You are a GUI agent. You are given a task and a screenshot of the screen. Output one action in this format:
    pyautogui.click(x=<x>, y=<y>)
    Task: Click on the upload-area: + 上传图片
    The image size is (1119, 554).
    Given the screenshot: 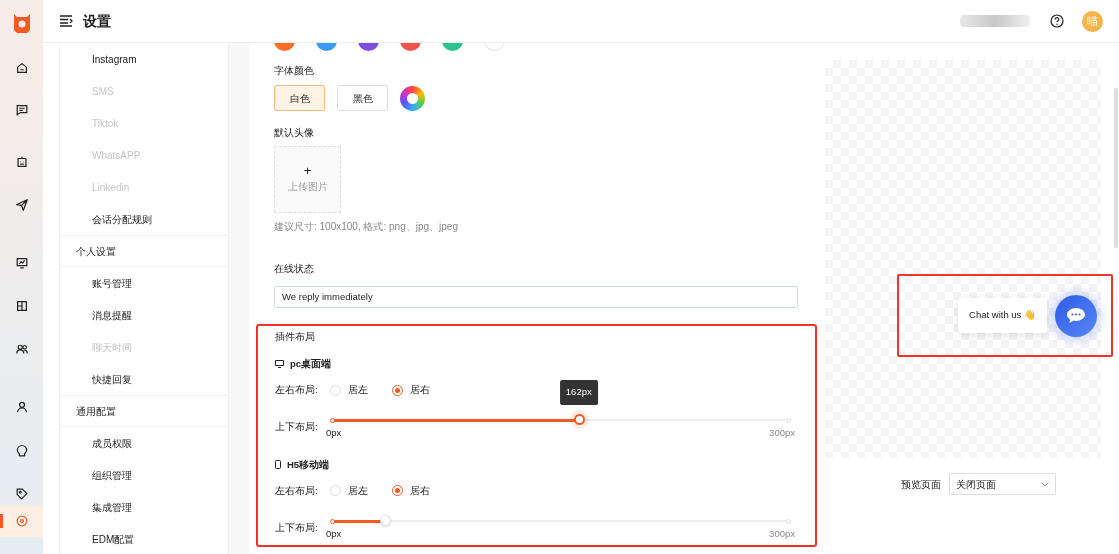 What is the action you would take?
    pyautogui.click(x=307, y=179)
    